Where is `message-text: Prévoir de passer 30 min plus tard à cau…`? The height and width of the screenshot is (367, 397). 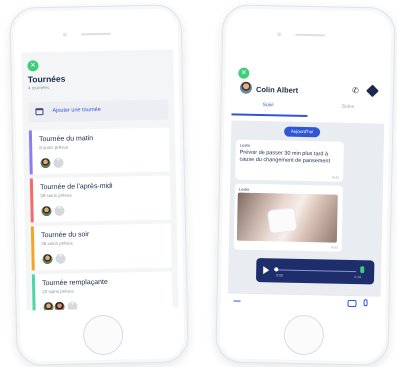 message-text: Prévoir de passer 30 min plus tard à cau… is located at coordinates (285, 157).